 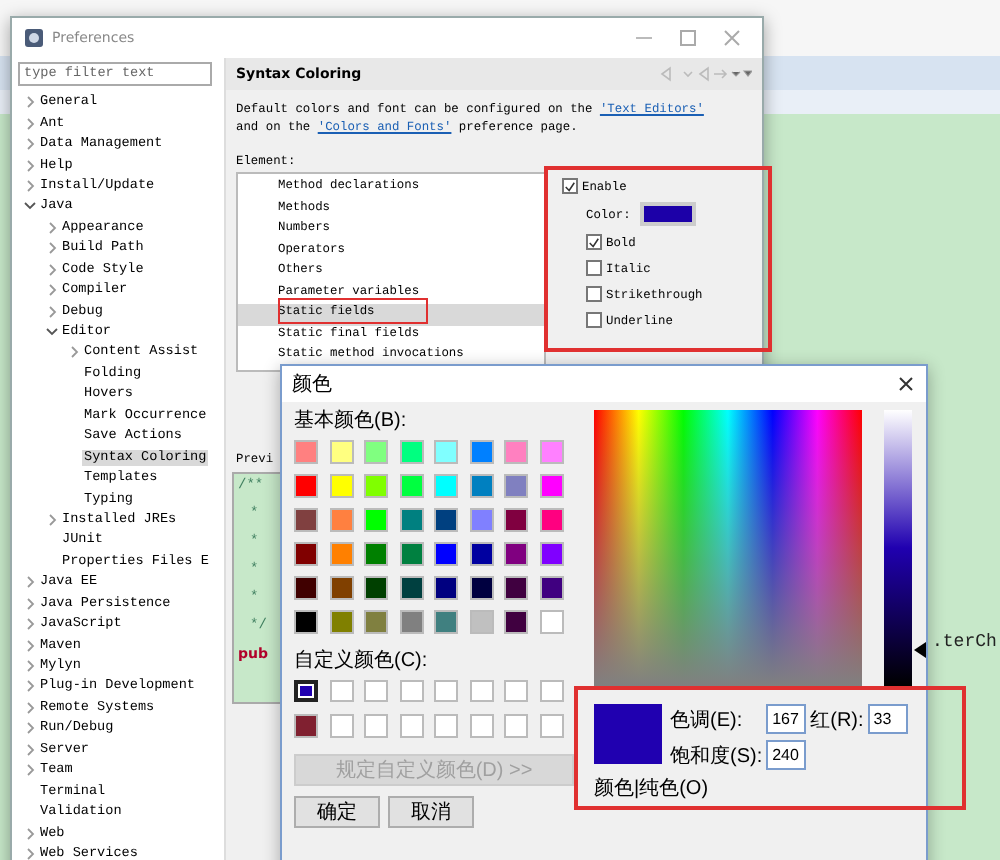 I want to click on navigation-arrows-icon, so click(x=706, y=74).